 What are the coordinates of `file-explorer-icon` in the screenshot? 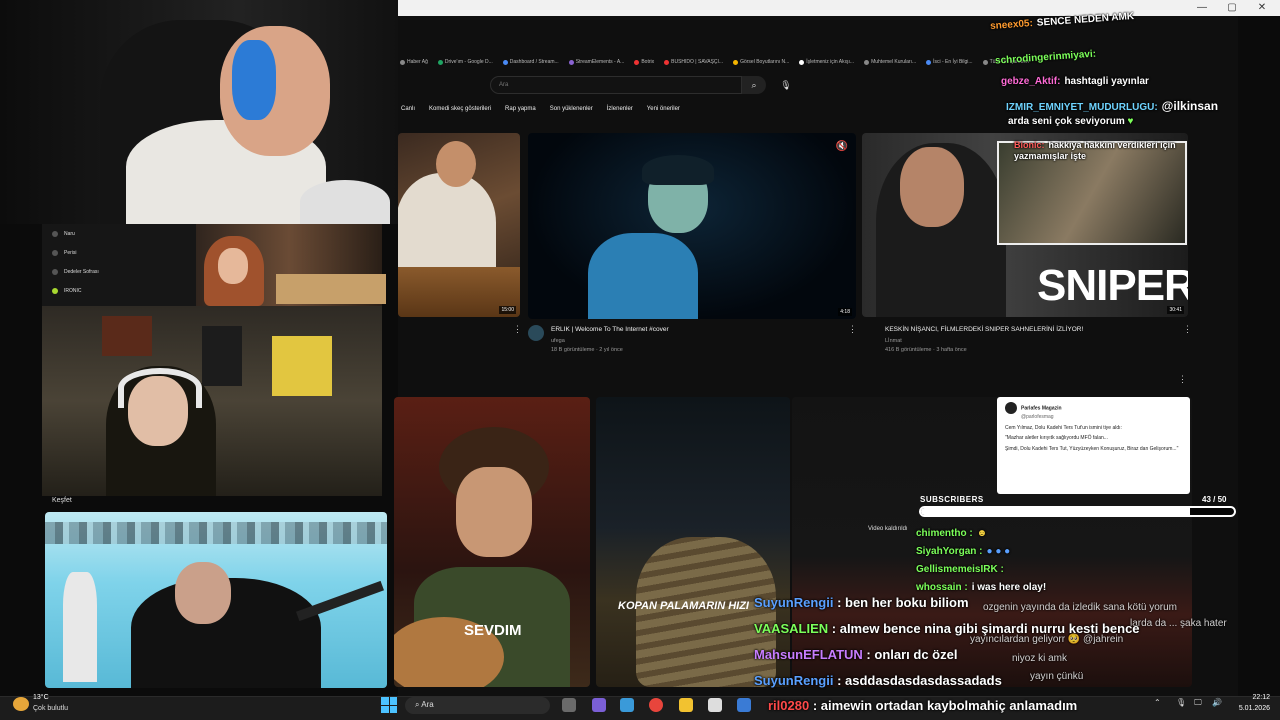 It's located at (686, 705).